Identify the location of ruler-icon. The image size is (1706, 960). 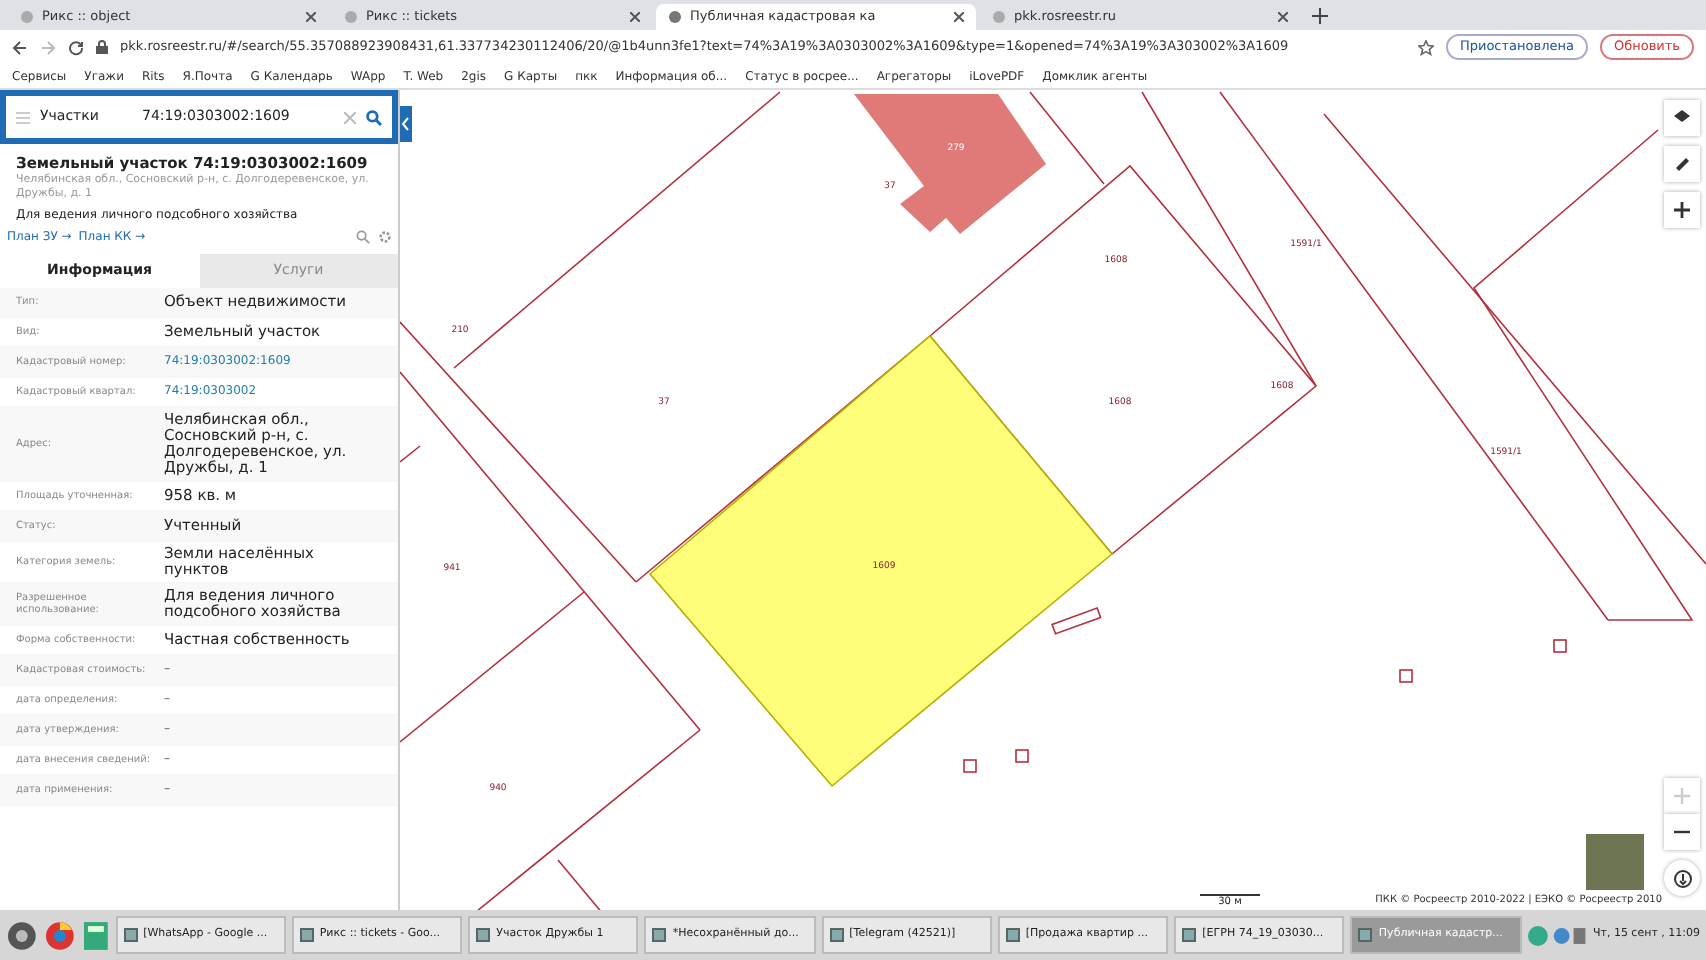
(1682, 164).